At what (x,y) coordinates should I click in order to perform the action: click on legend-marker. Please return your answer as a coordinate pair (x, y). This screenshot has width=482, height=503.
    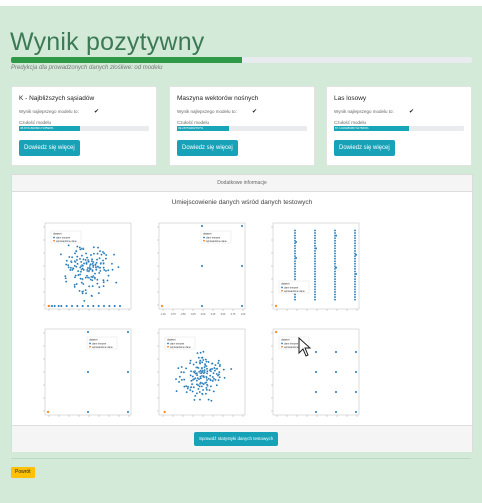
    Looking at the image, I should click on (90, 346).